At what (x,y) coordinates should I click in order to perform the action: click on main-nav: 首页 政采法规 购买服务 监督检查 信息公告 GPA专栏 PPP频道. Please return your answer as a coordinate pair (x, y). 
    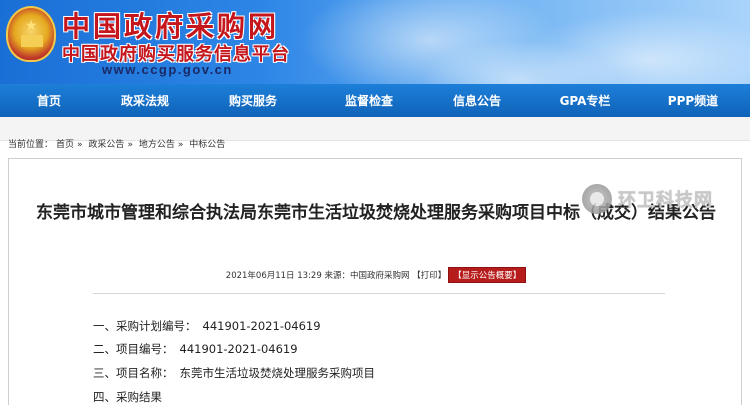
    Looking at the image, I should click on (375, 100).